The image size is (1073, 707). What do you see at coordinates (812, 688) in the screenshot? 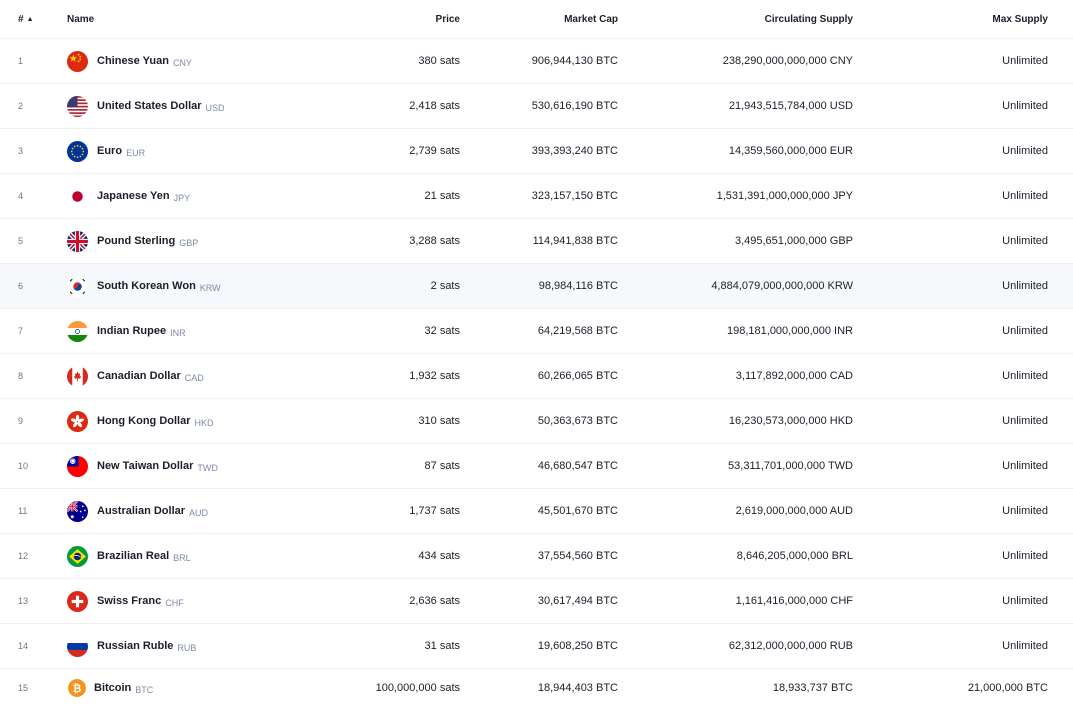
I see `circulating-supply-value: 18,933,737 BTC` at bounding box center [812, 688].